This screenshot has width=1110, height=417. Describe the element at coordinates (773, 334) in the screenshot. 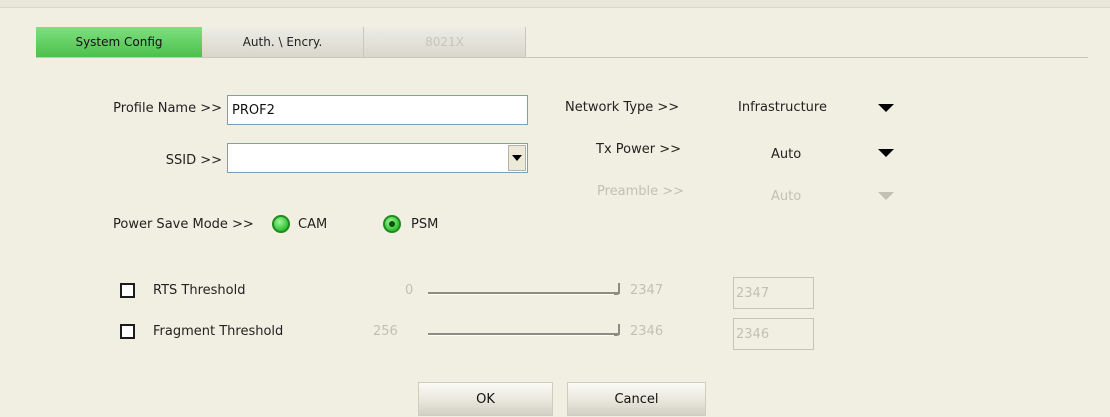

I see `fragment-value-box: 2346` at that location.